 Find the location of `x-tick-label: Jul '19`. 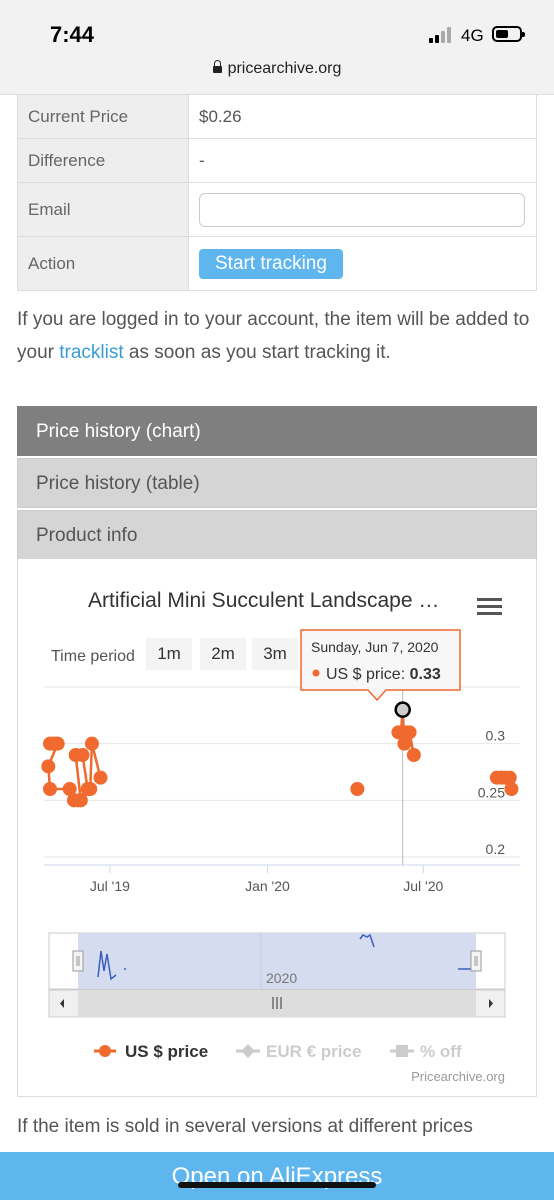

x-tick-label: Jul '19 is located at coordinates (110, 886).